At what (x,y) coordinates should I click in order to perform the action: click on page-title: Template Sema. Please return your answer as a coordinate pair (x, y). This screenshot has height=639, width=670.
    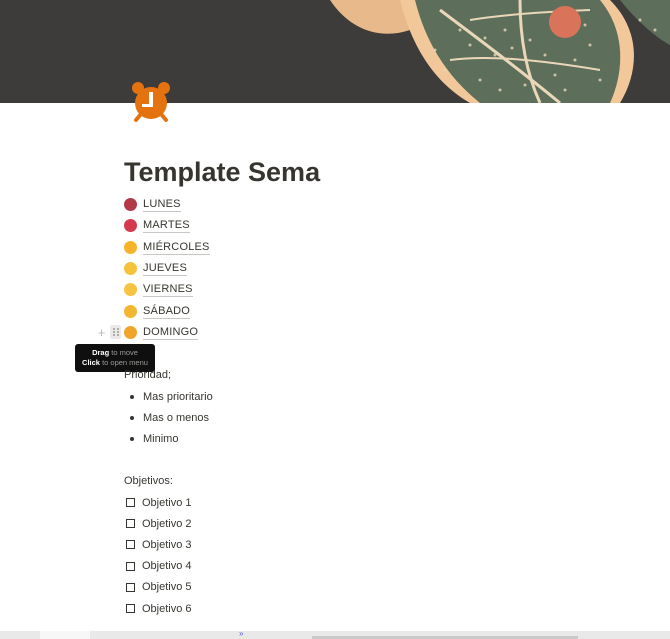
    Looking at the image, I should click on (222, 172).